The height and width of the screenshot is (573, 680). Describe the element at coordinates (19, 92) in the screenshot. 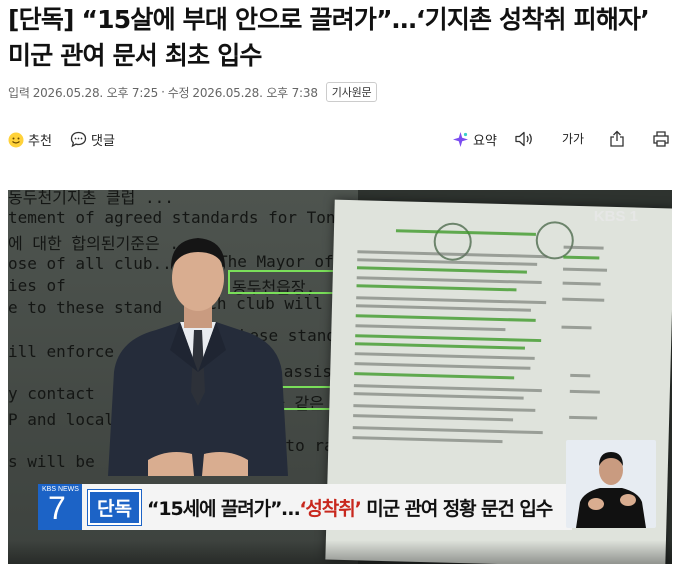

I see `published-label: 입력` at that location.